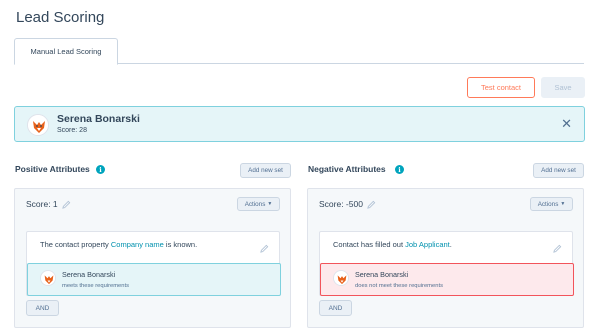 The width and height of the screenshot is (600, 336). I want to click on criteria-form-link: Job Applicant, so click(427, 244).